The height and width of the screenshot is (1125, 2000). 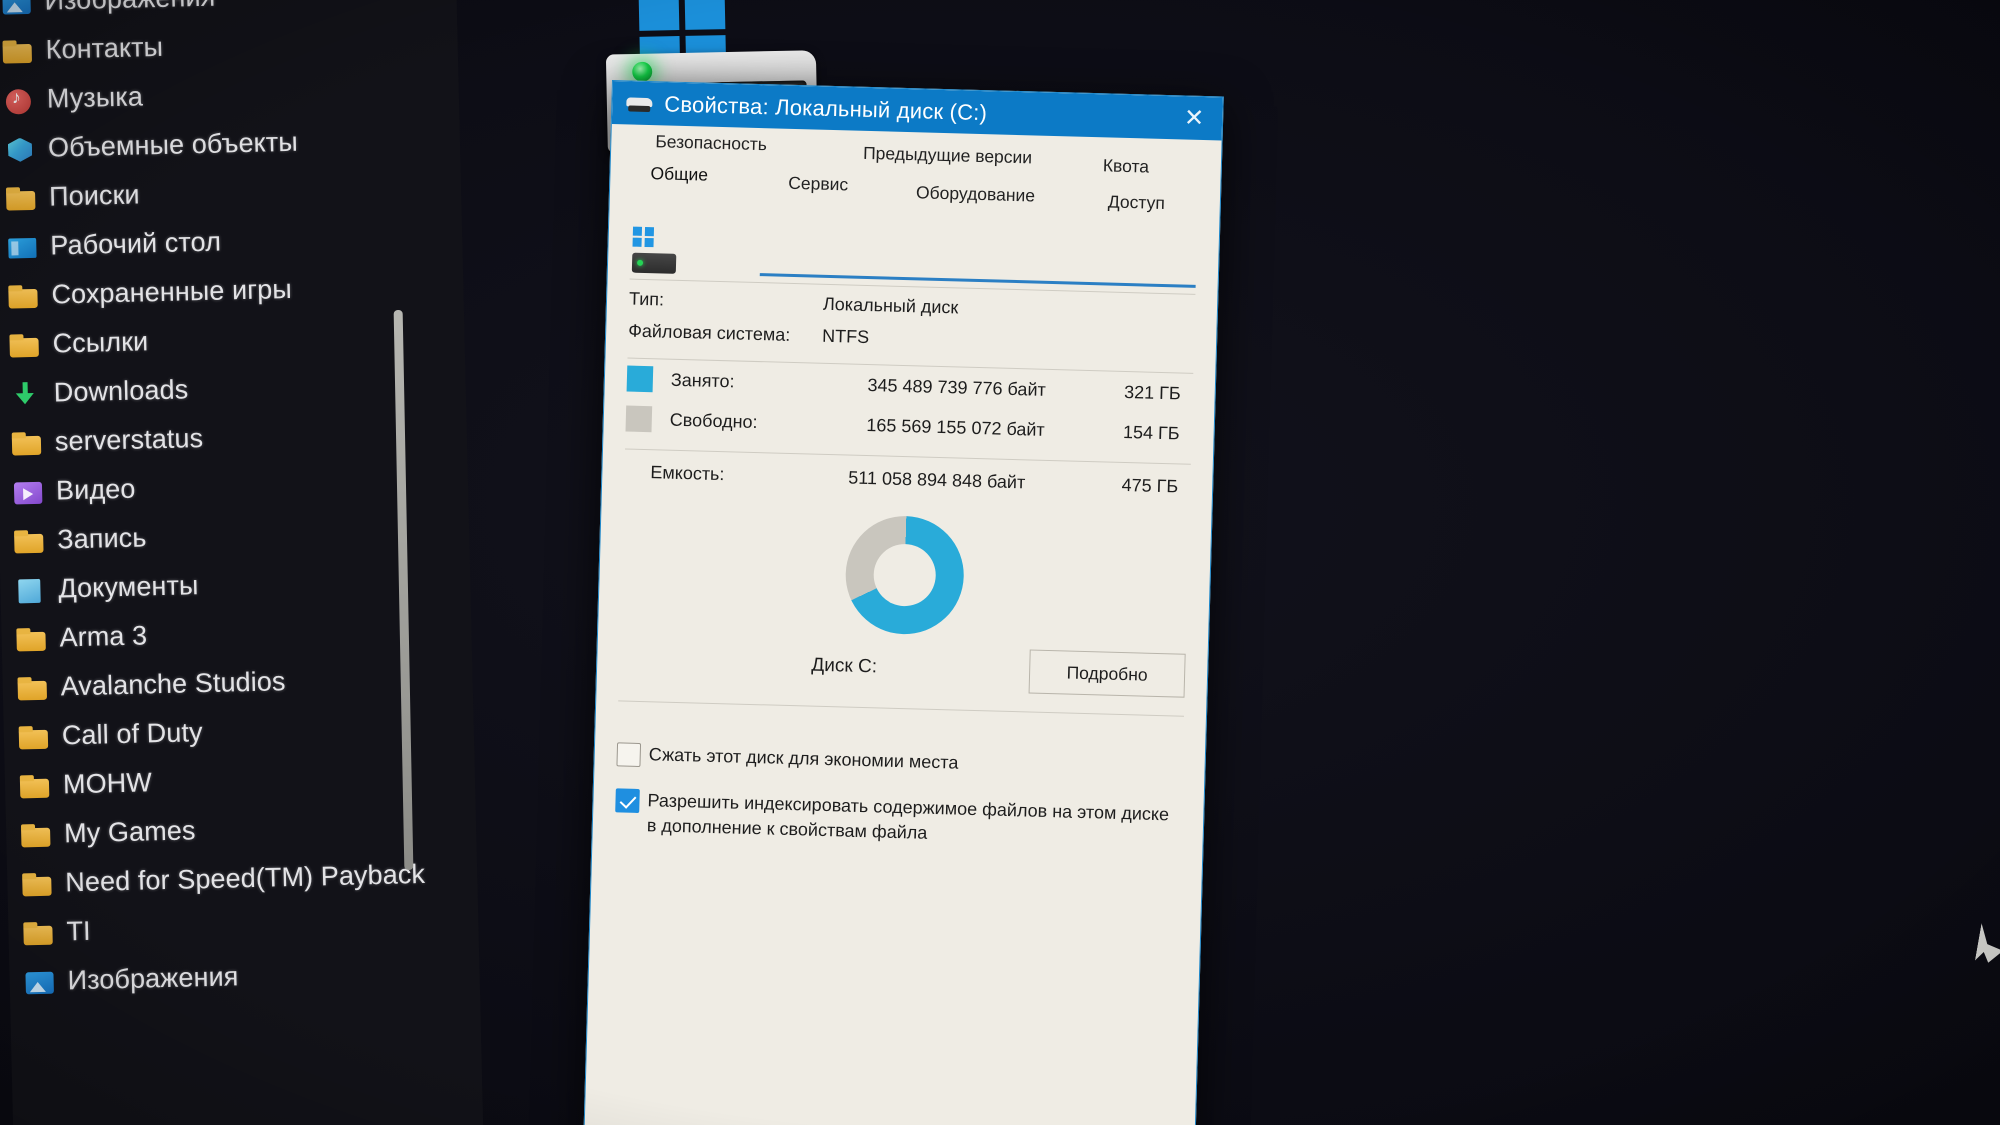 I want to click on sidebar-item-label: Ссылки, so click(x=100, y=342).